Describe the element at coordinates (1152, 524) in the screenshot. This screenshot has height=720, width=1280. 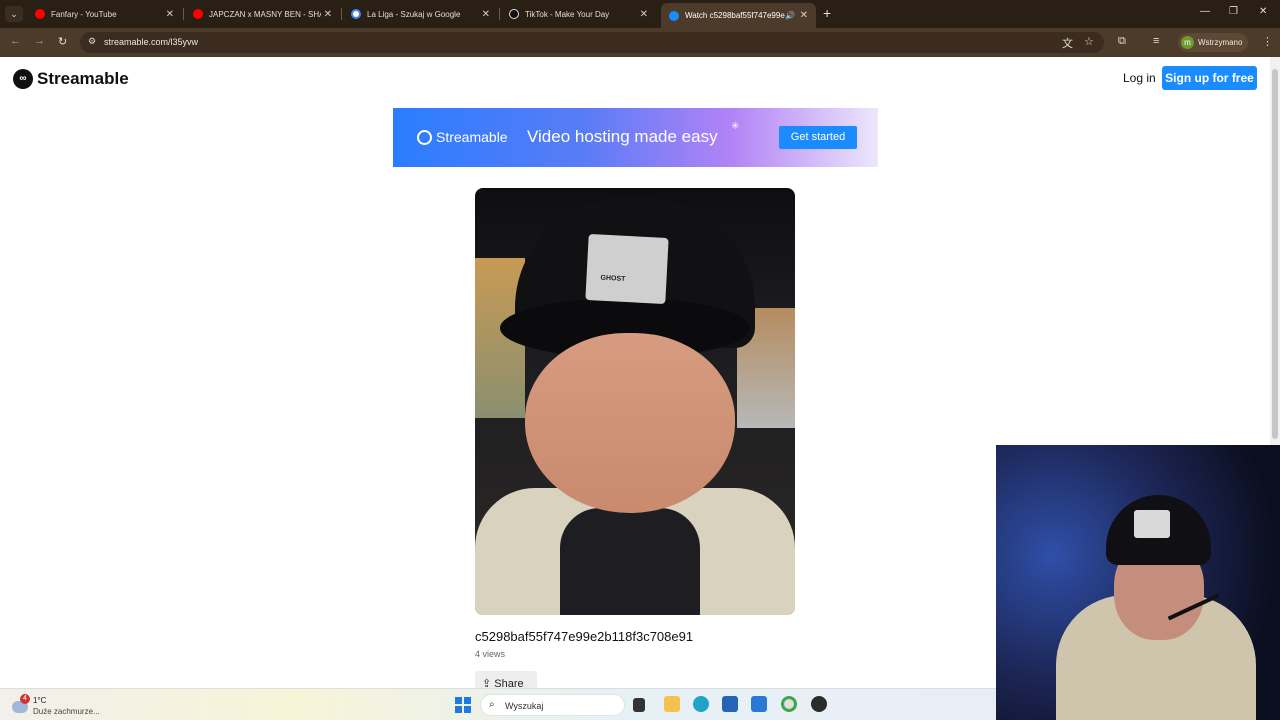
I see `webcam-cap-patch` at that location.